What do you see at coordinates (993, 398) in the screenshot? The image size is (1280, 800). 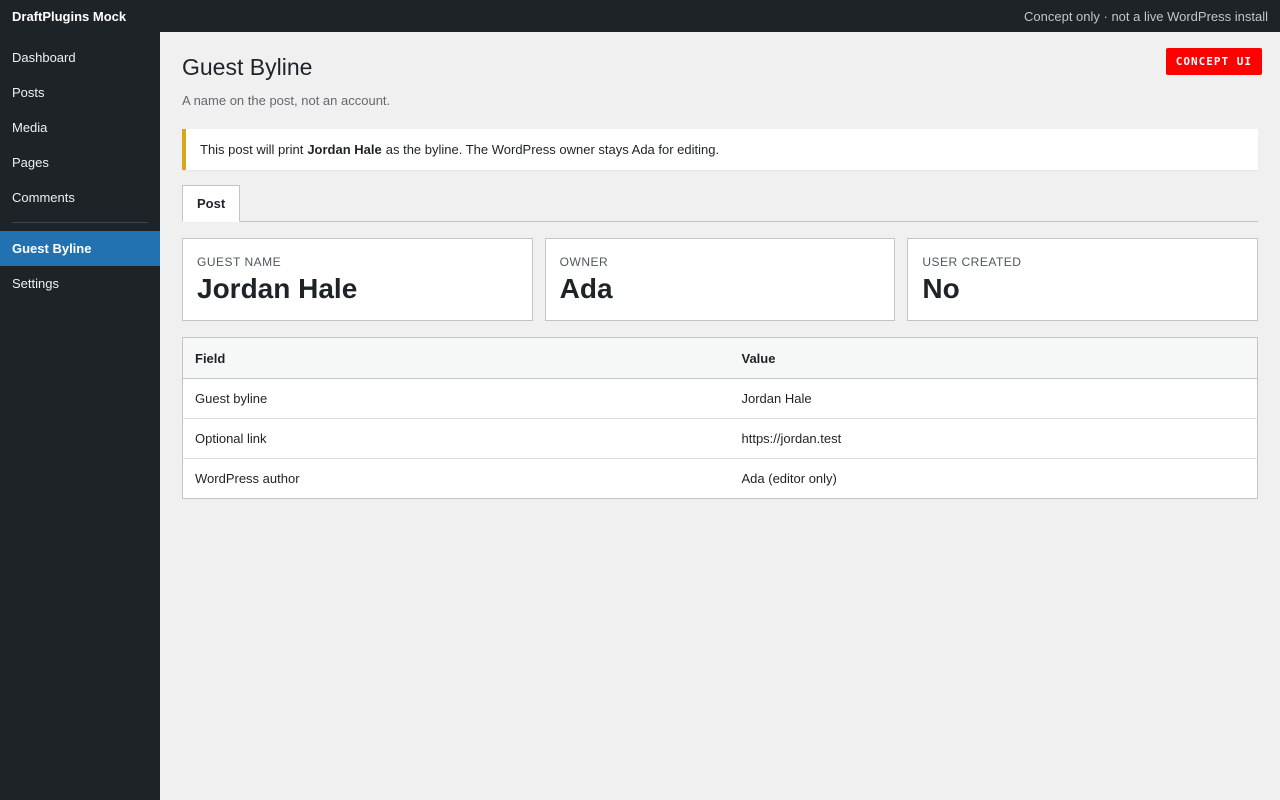 I see `value-cell: Jordan Hale` at bounding box center [993, 398].